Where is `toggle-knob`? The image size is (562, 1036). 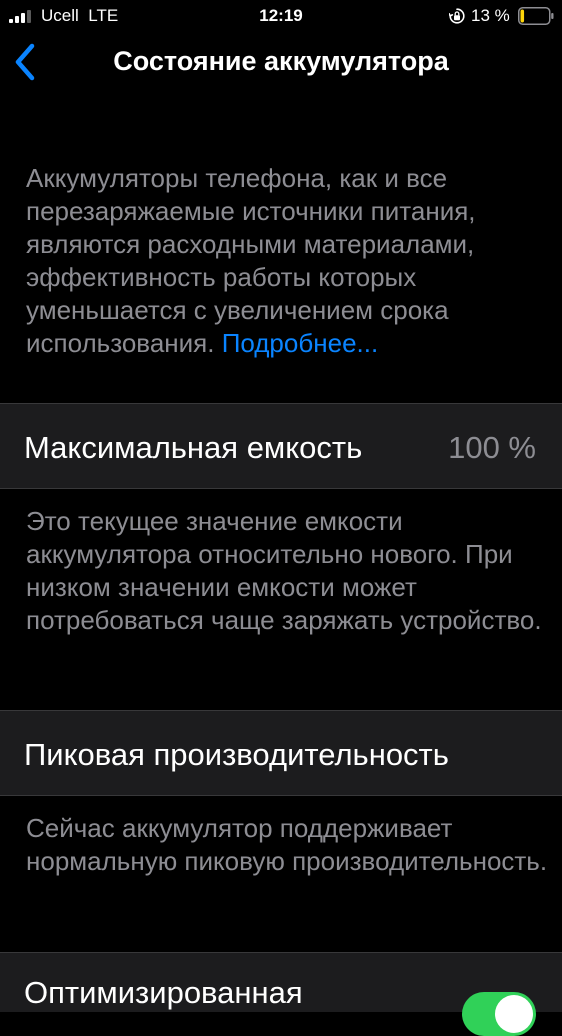
toggle-knob is located at coordinates (514, 1014).